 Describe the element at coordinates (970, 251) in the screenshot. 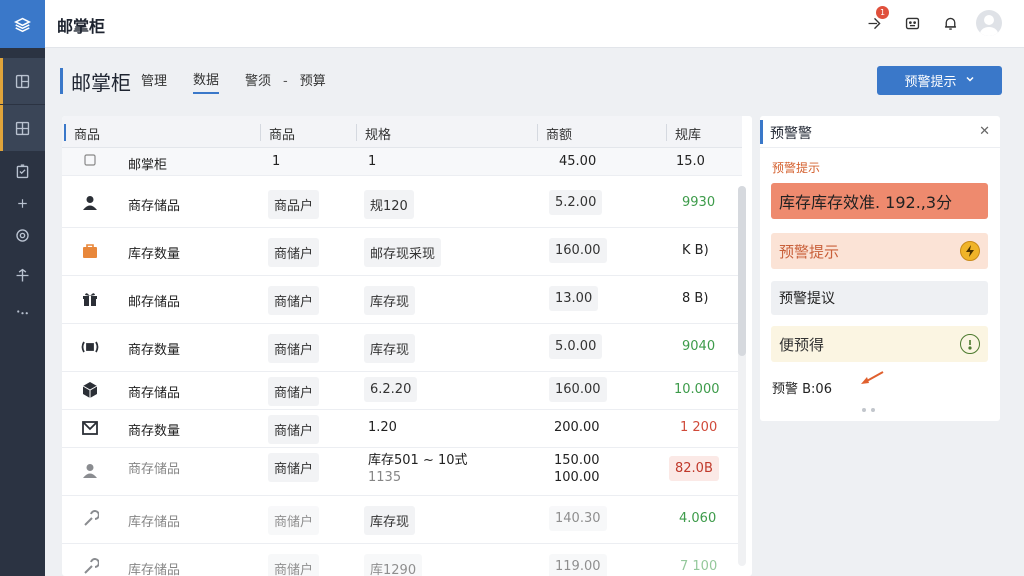

I see `lightning-icon` at that location.